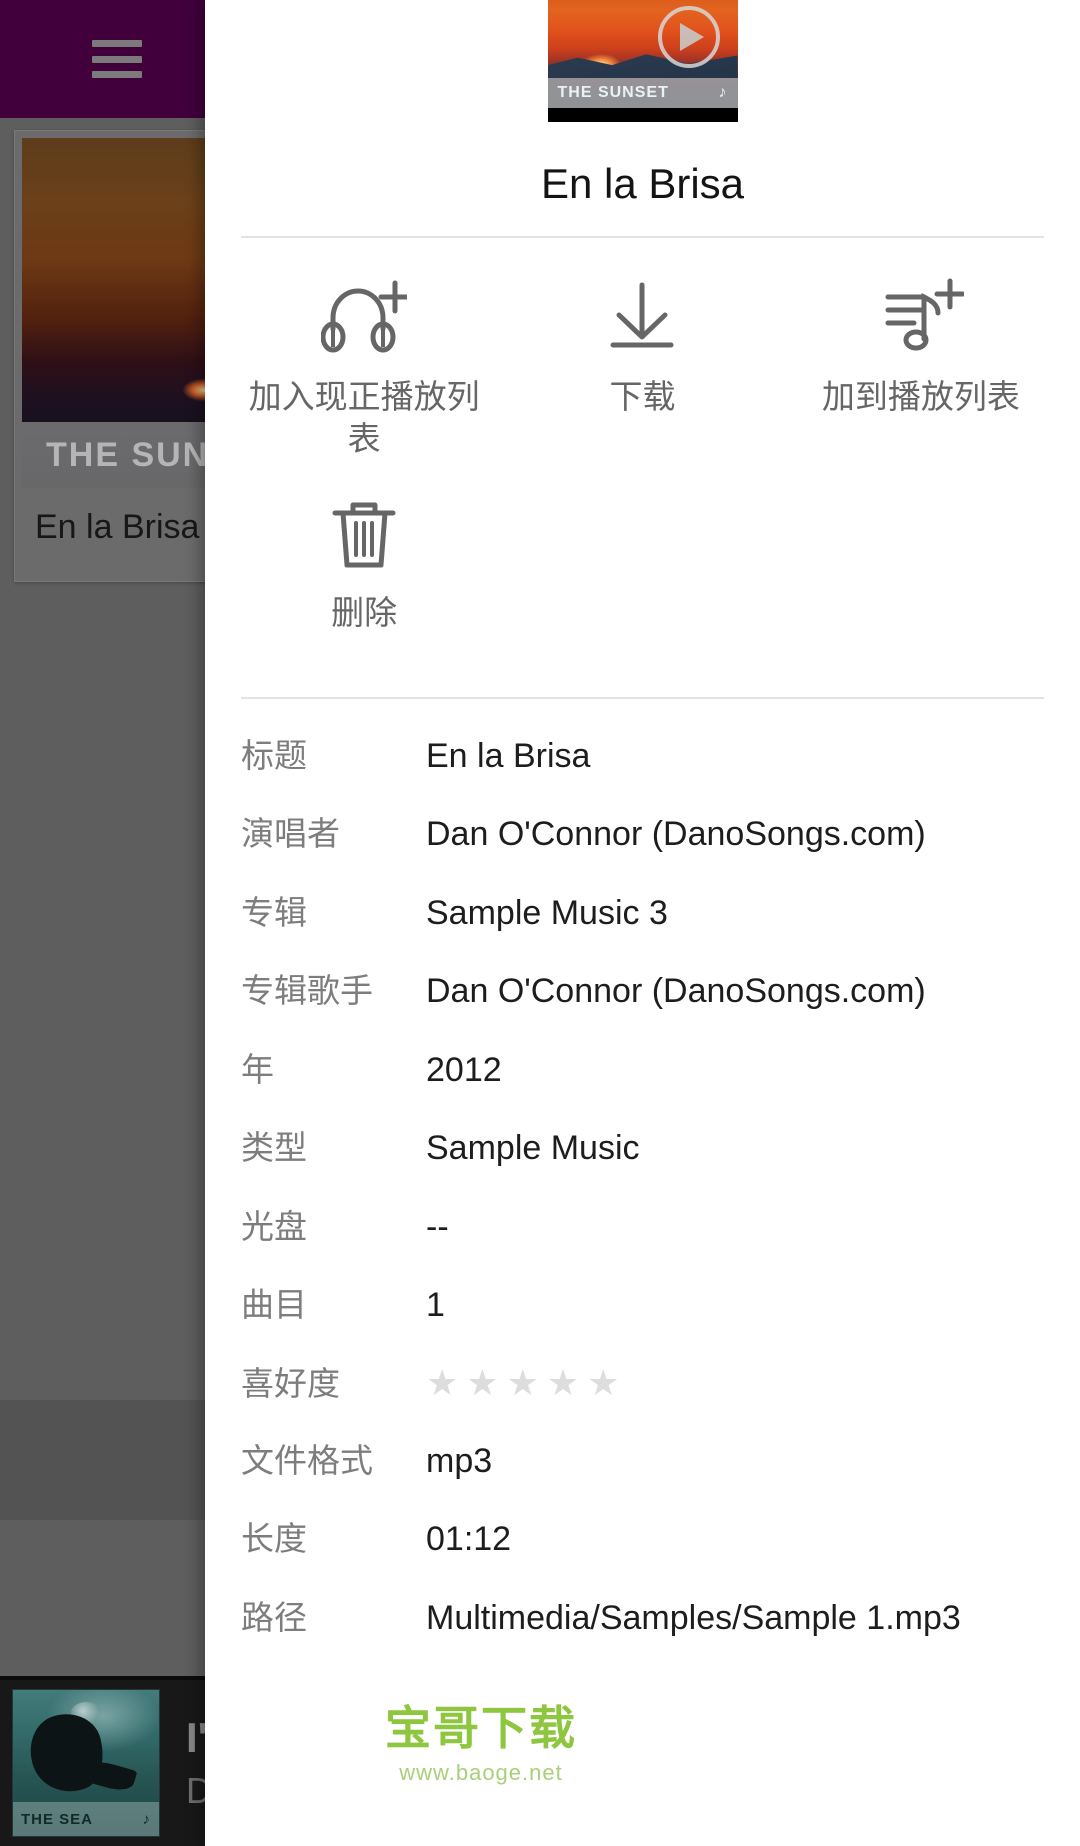  I want to click on action-add-to-now-playing: 加入现正播放列表, so click(364, 367).